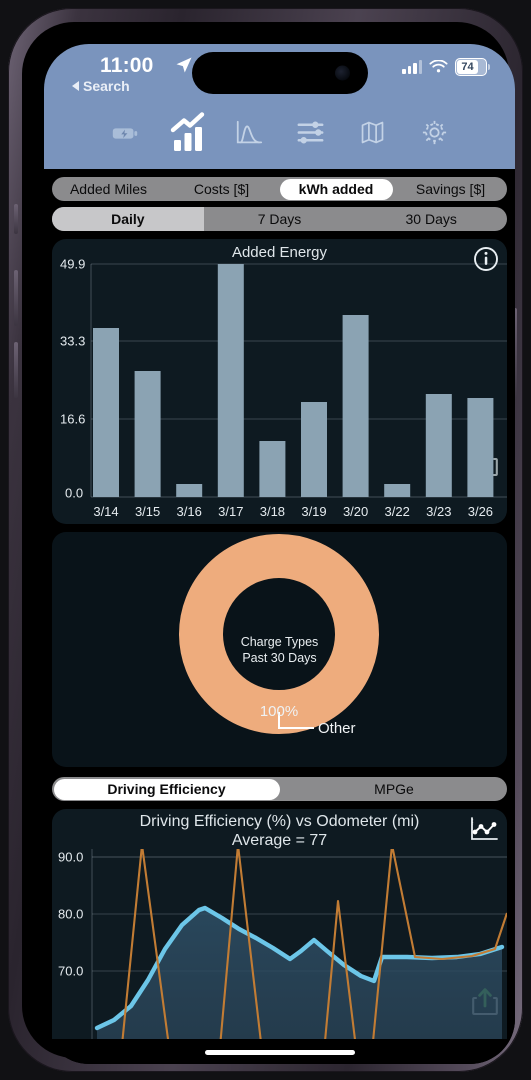  What do you see at coordinates (439, 511) in the screenshot?
I see `bar-xtick-8: 3/23` at bounding box center [439, 511].